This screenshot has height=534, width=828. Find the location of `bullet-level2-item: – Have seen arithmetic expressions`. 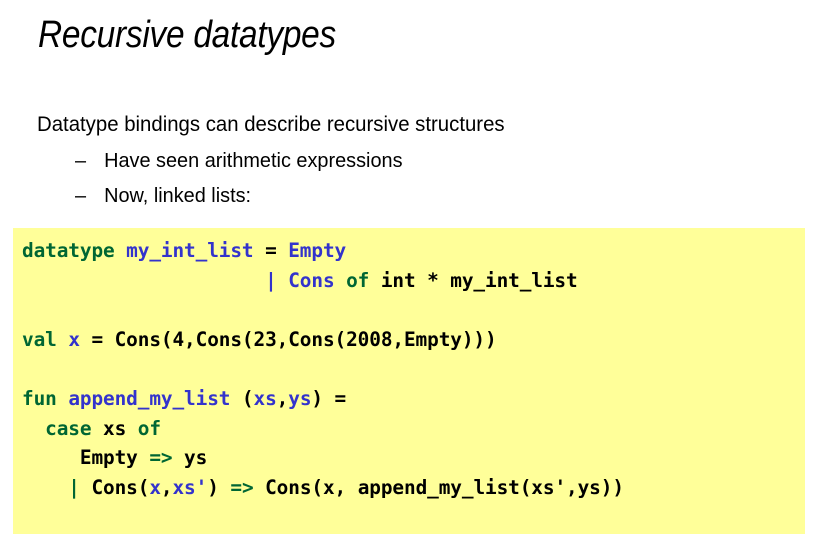

bullet-level2-item: – Have seen arithmetic expressions is located at coordinates (440, 160).